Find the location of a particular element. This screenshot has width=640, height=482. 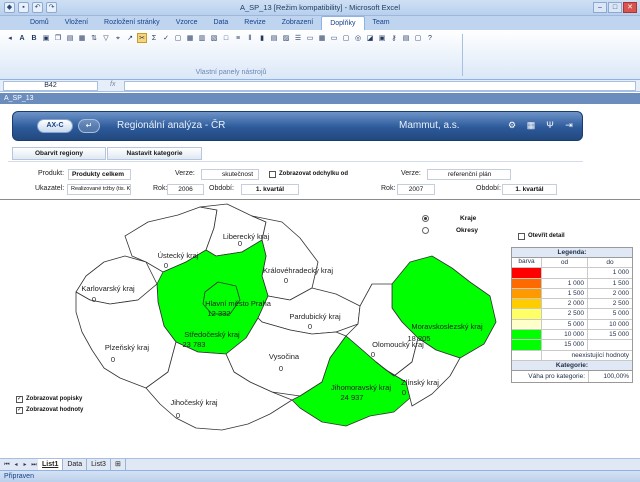

rows-icon: ≡ is located at coordinates (238, 38).